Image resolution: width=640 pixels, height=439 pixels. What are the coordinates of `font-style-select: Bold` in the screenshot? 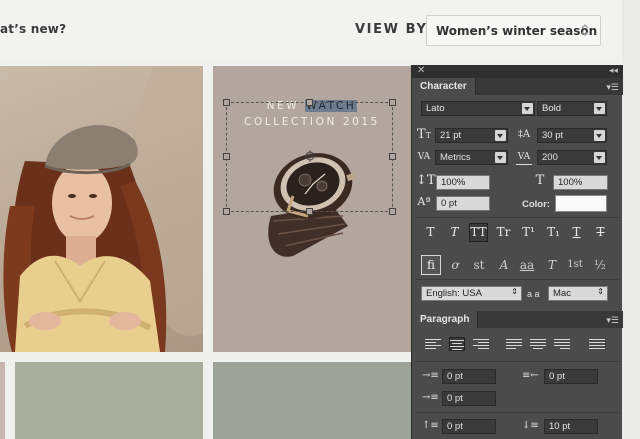 It's located at (572, 108).